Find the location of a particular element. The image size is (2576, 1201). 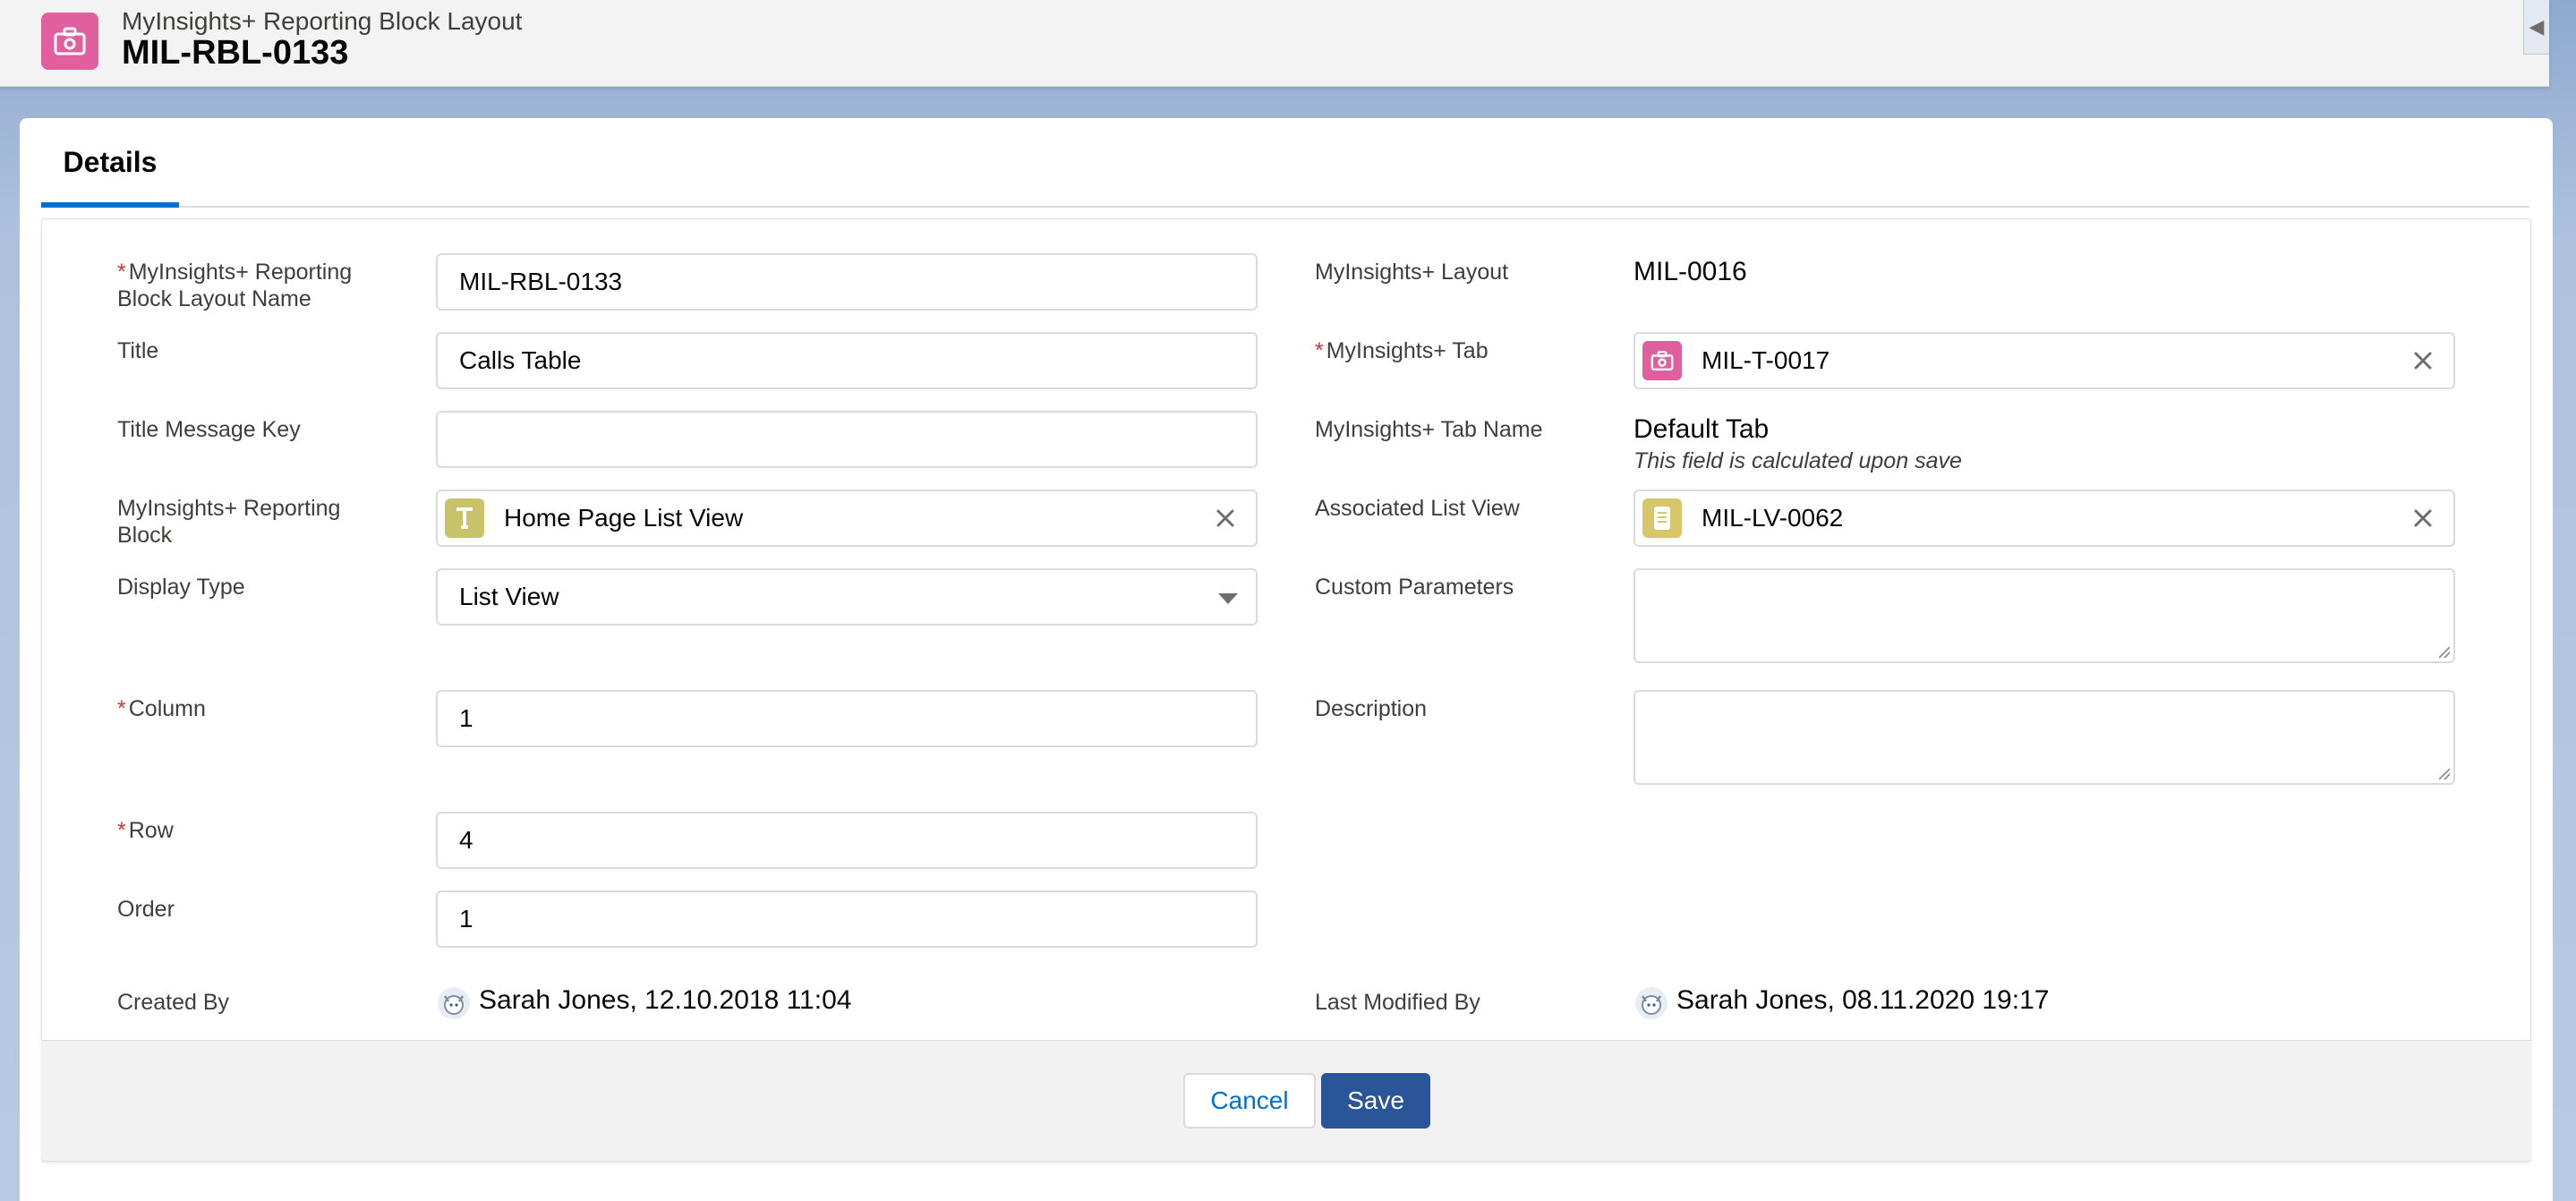

clear-reporting-block-icon is located at coordinates (1225, 518).